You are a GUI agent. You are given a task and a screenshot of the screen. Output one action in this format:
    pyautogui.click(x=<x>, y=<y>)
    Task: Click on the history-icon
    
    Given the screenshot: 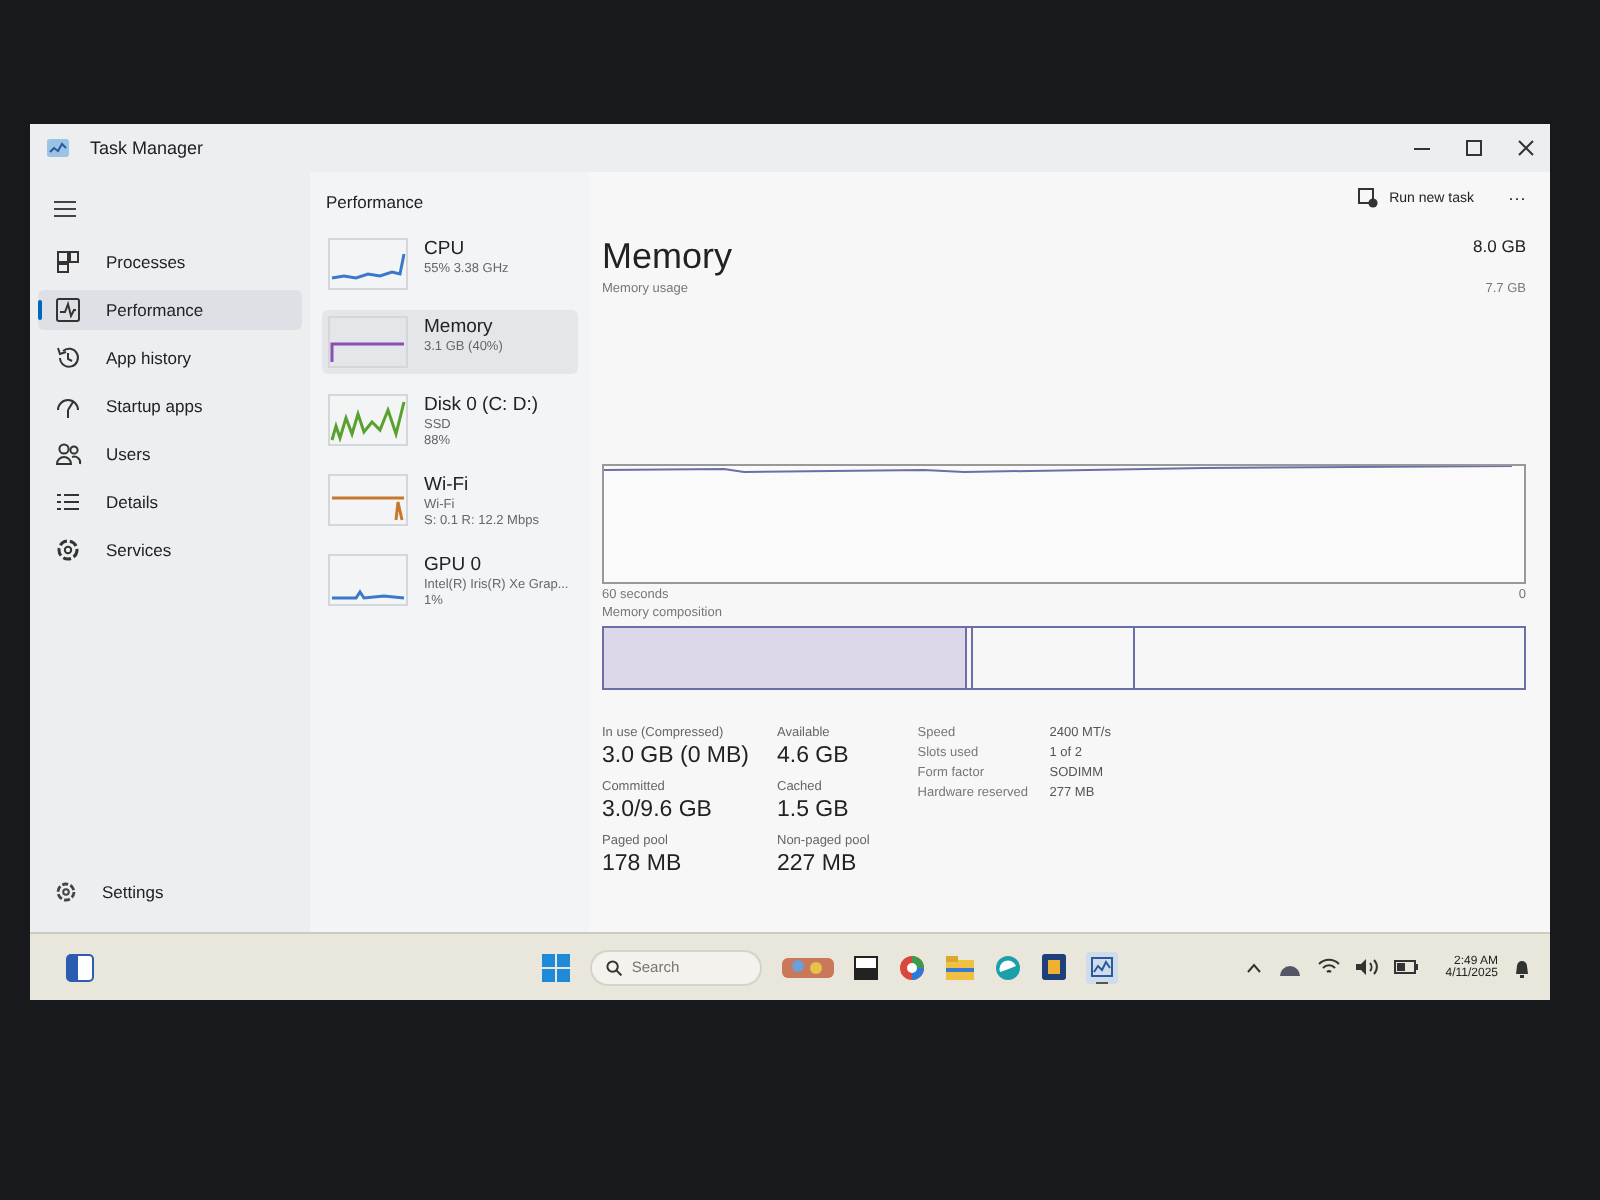 What is the action you would take?
    pyautogui.click(x=68, y=358)
    